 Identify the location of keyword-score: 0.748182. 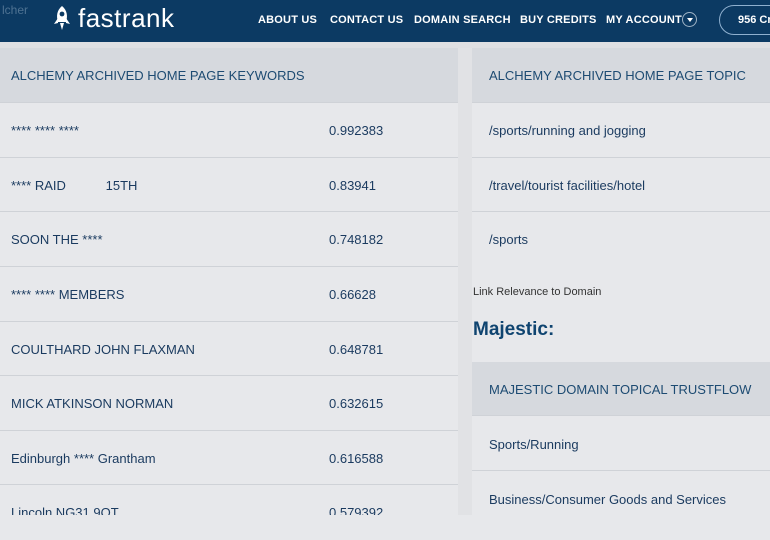
(356, 239).